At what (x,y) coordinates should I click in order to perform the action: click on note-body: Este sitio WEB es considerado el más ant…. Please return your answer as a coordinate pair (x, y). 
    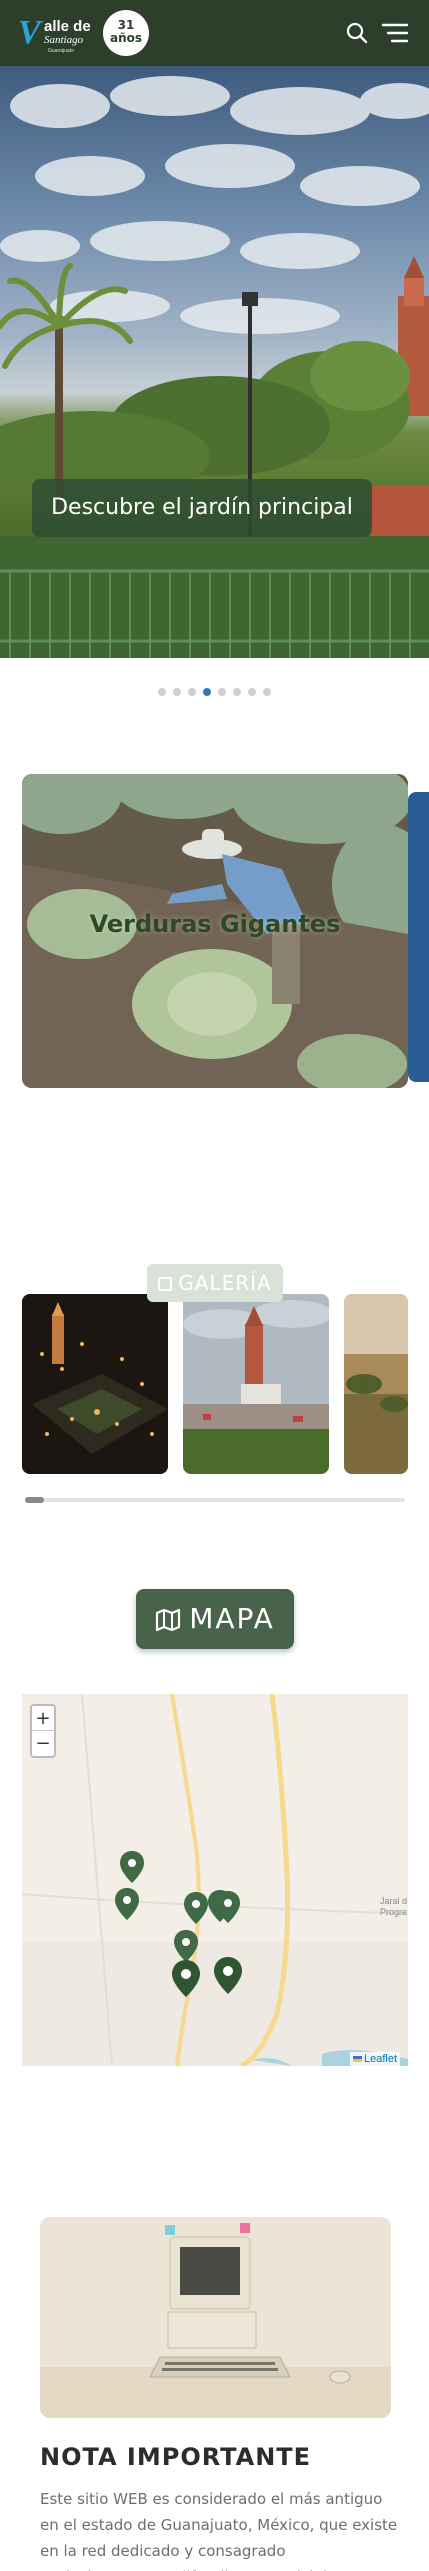
    Looking at the image, I should click on (219, 2530).